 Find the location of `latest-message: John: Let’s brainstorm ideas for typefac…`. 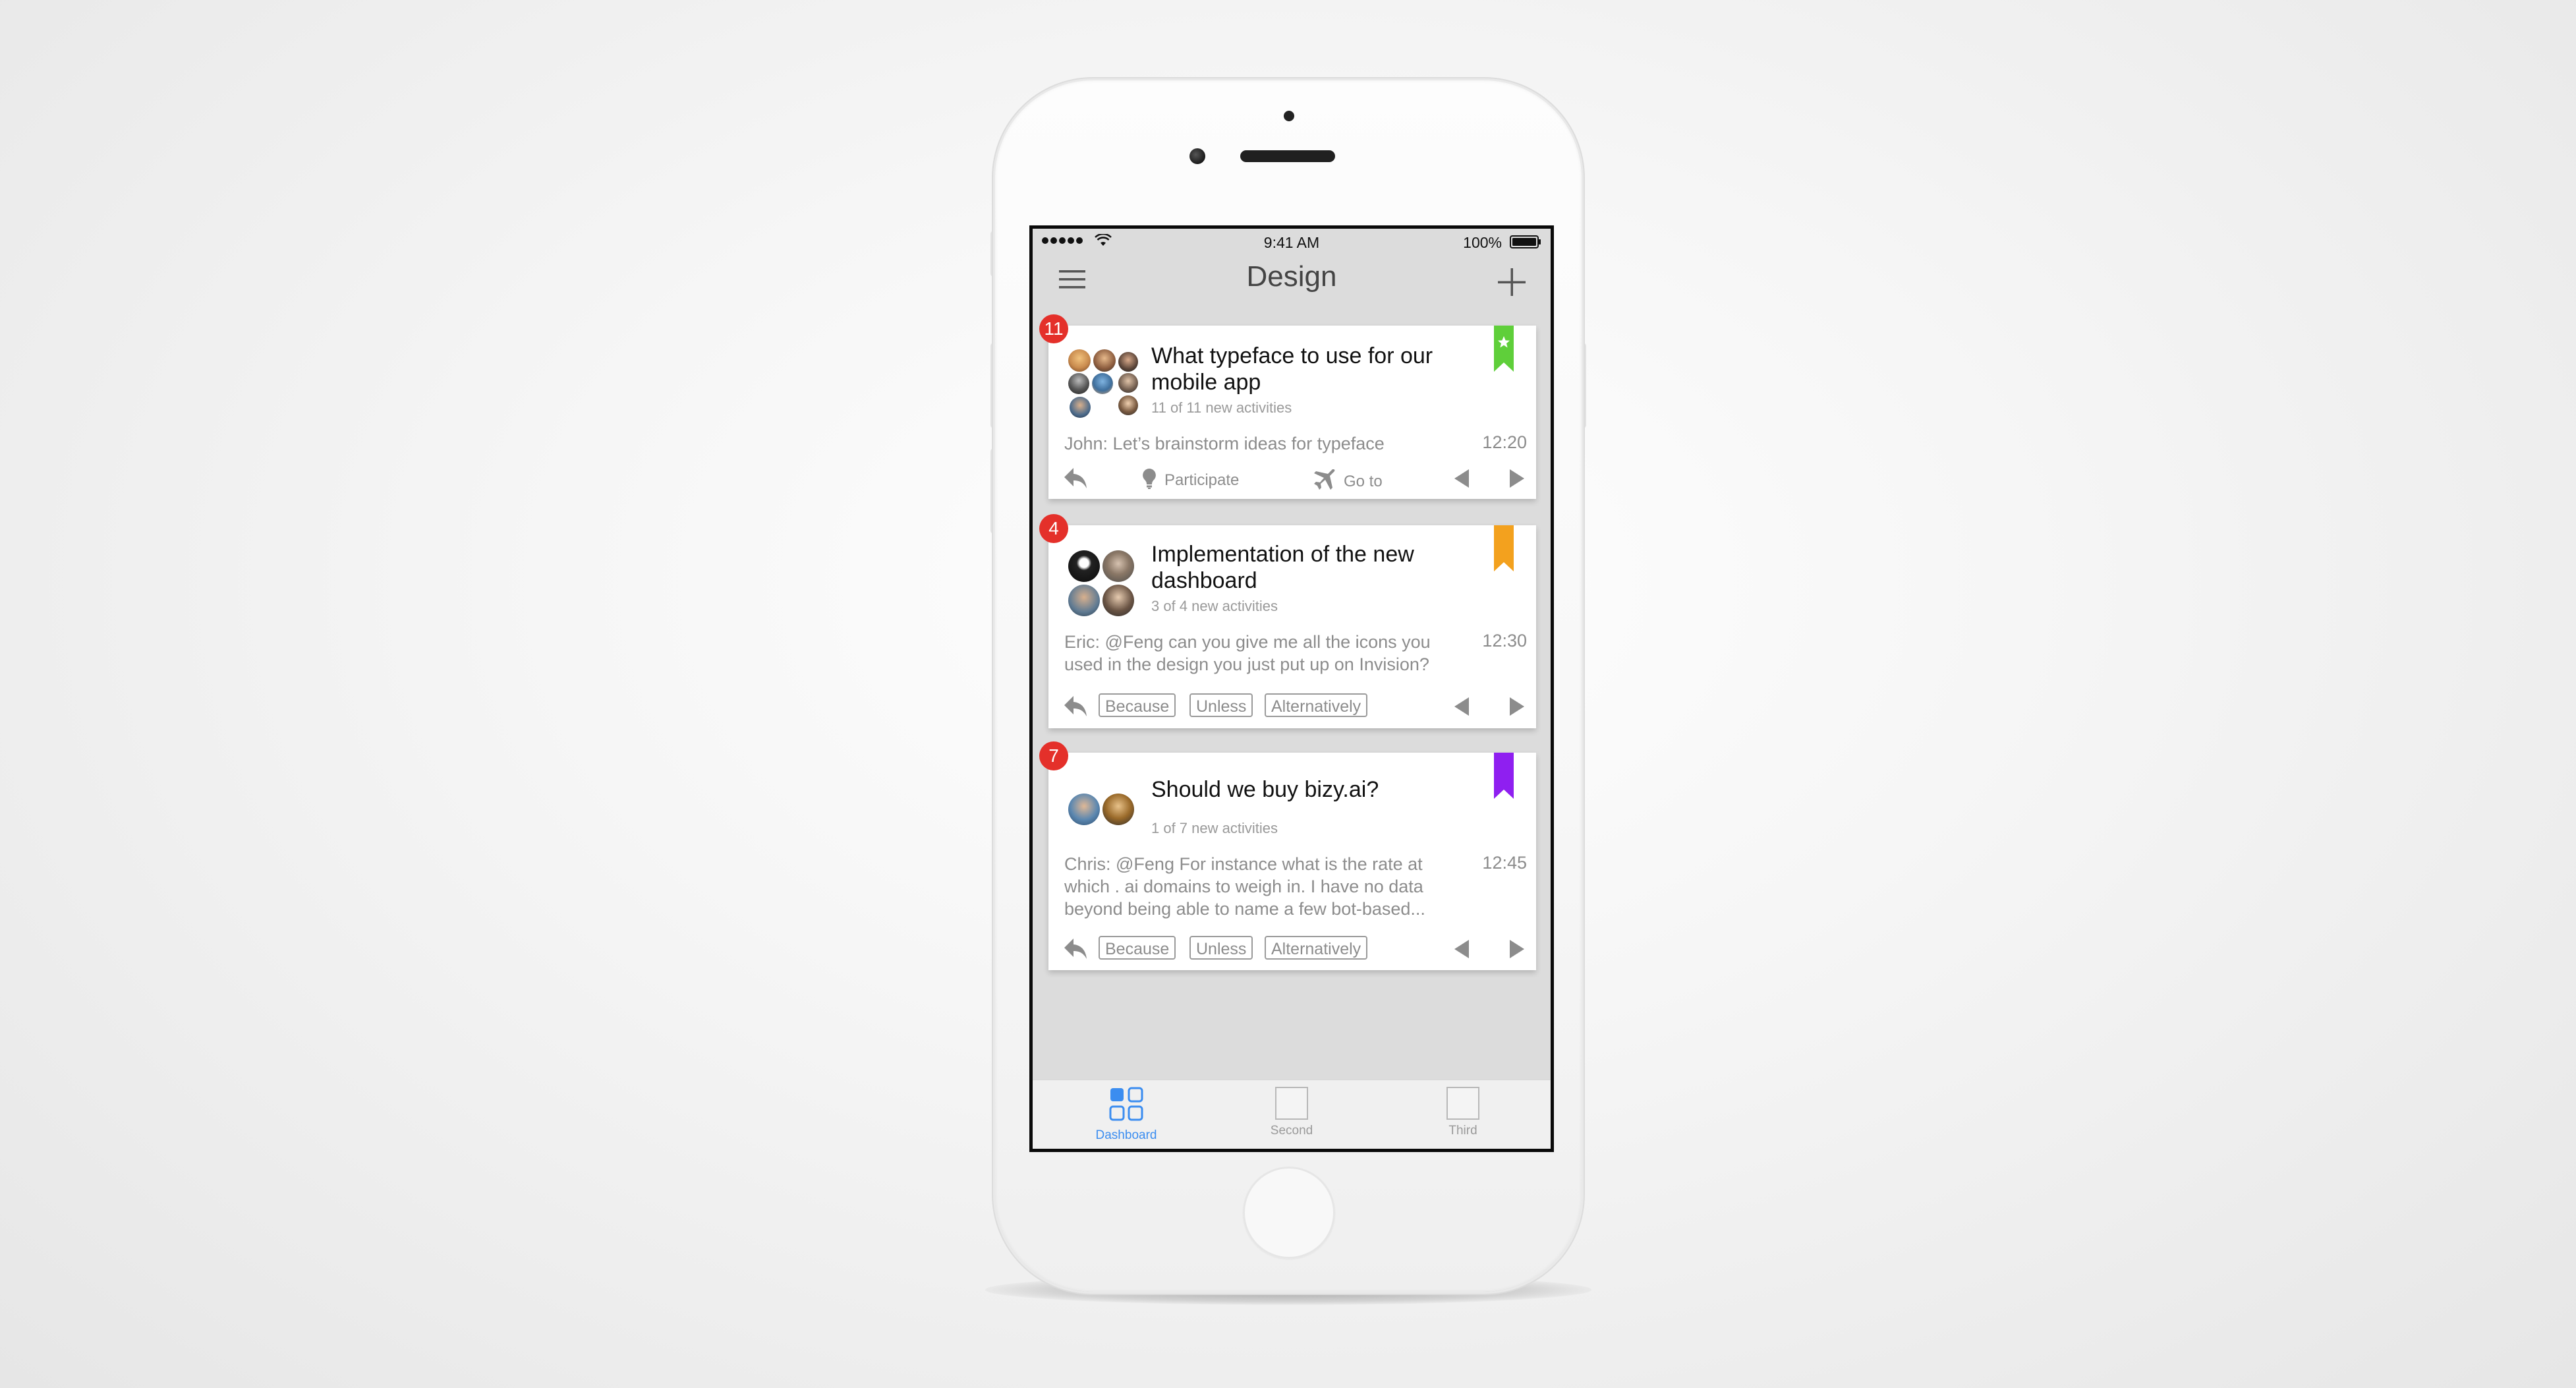

latest-message: John: Let’s brainstorm ideas for typefac… is located at coordinates (1224, 443).